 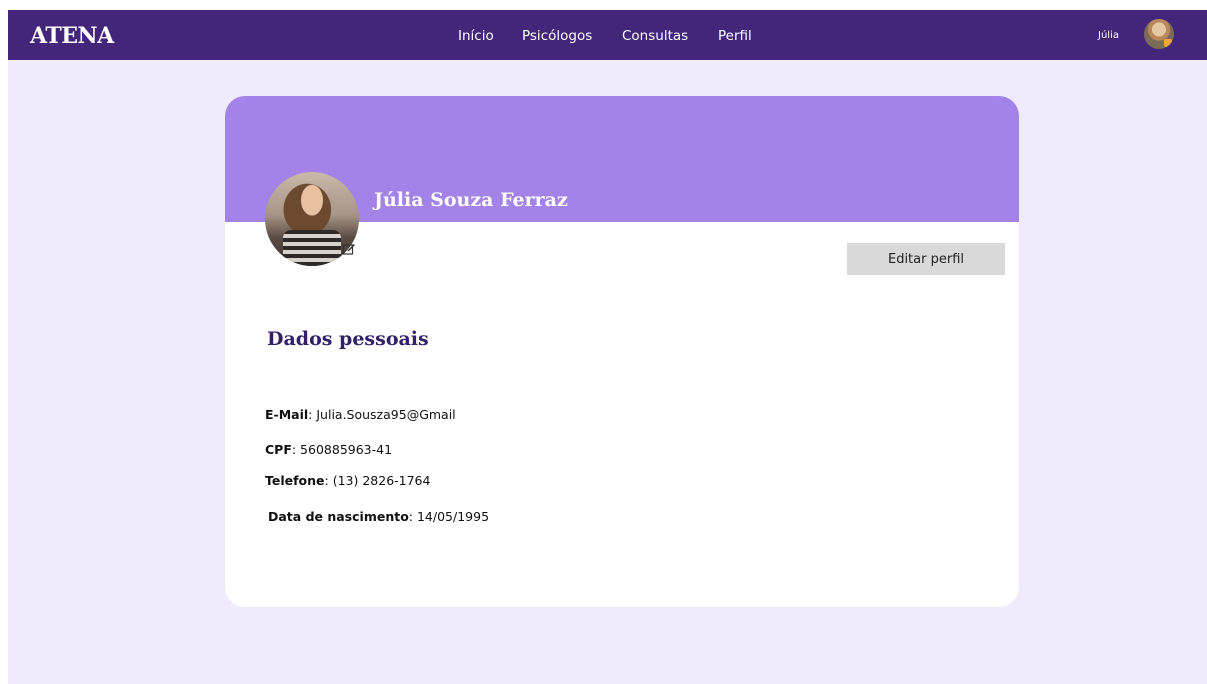 I want to click on field-cpf: CPF: 560885963-41, so click(x=328, y=449).